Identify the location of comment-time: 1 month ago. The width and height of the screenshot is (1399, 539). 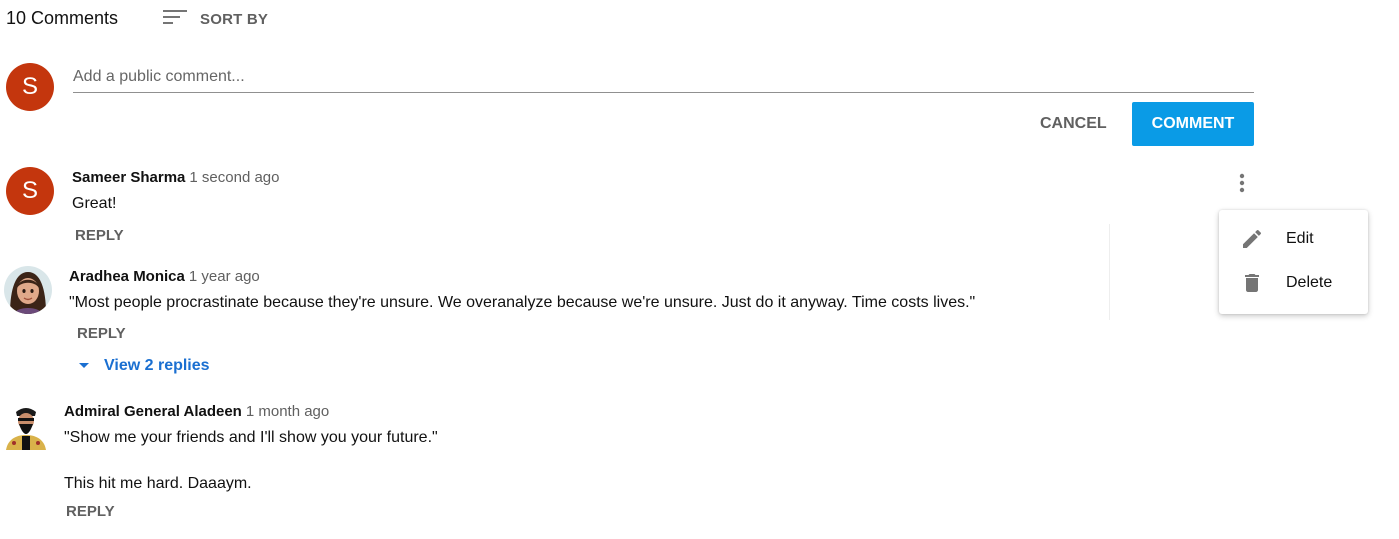
(287, 411).